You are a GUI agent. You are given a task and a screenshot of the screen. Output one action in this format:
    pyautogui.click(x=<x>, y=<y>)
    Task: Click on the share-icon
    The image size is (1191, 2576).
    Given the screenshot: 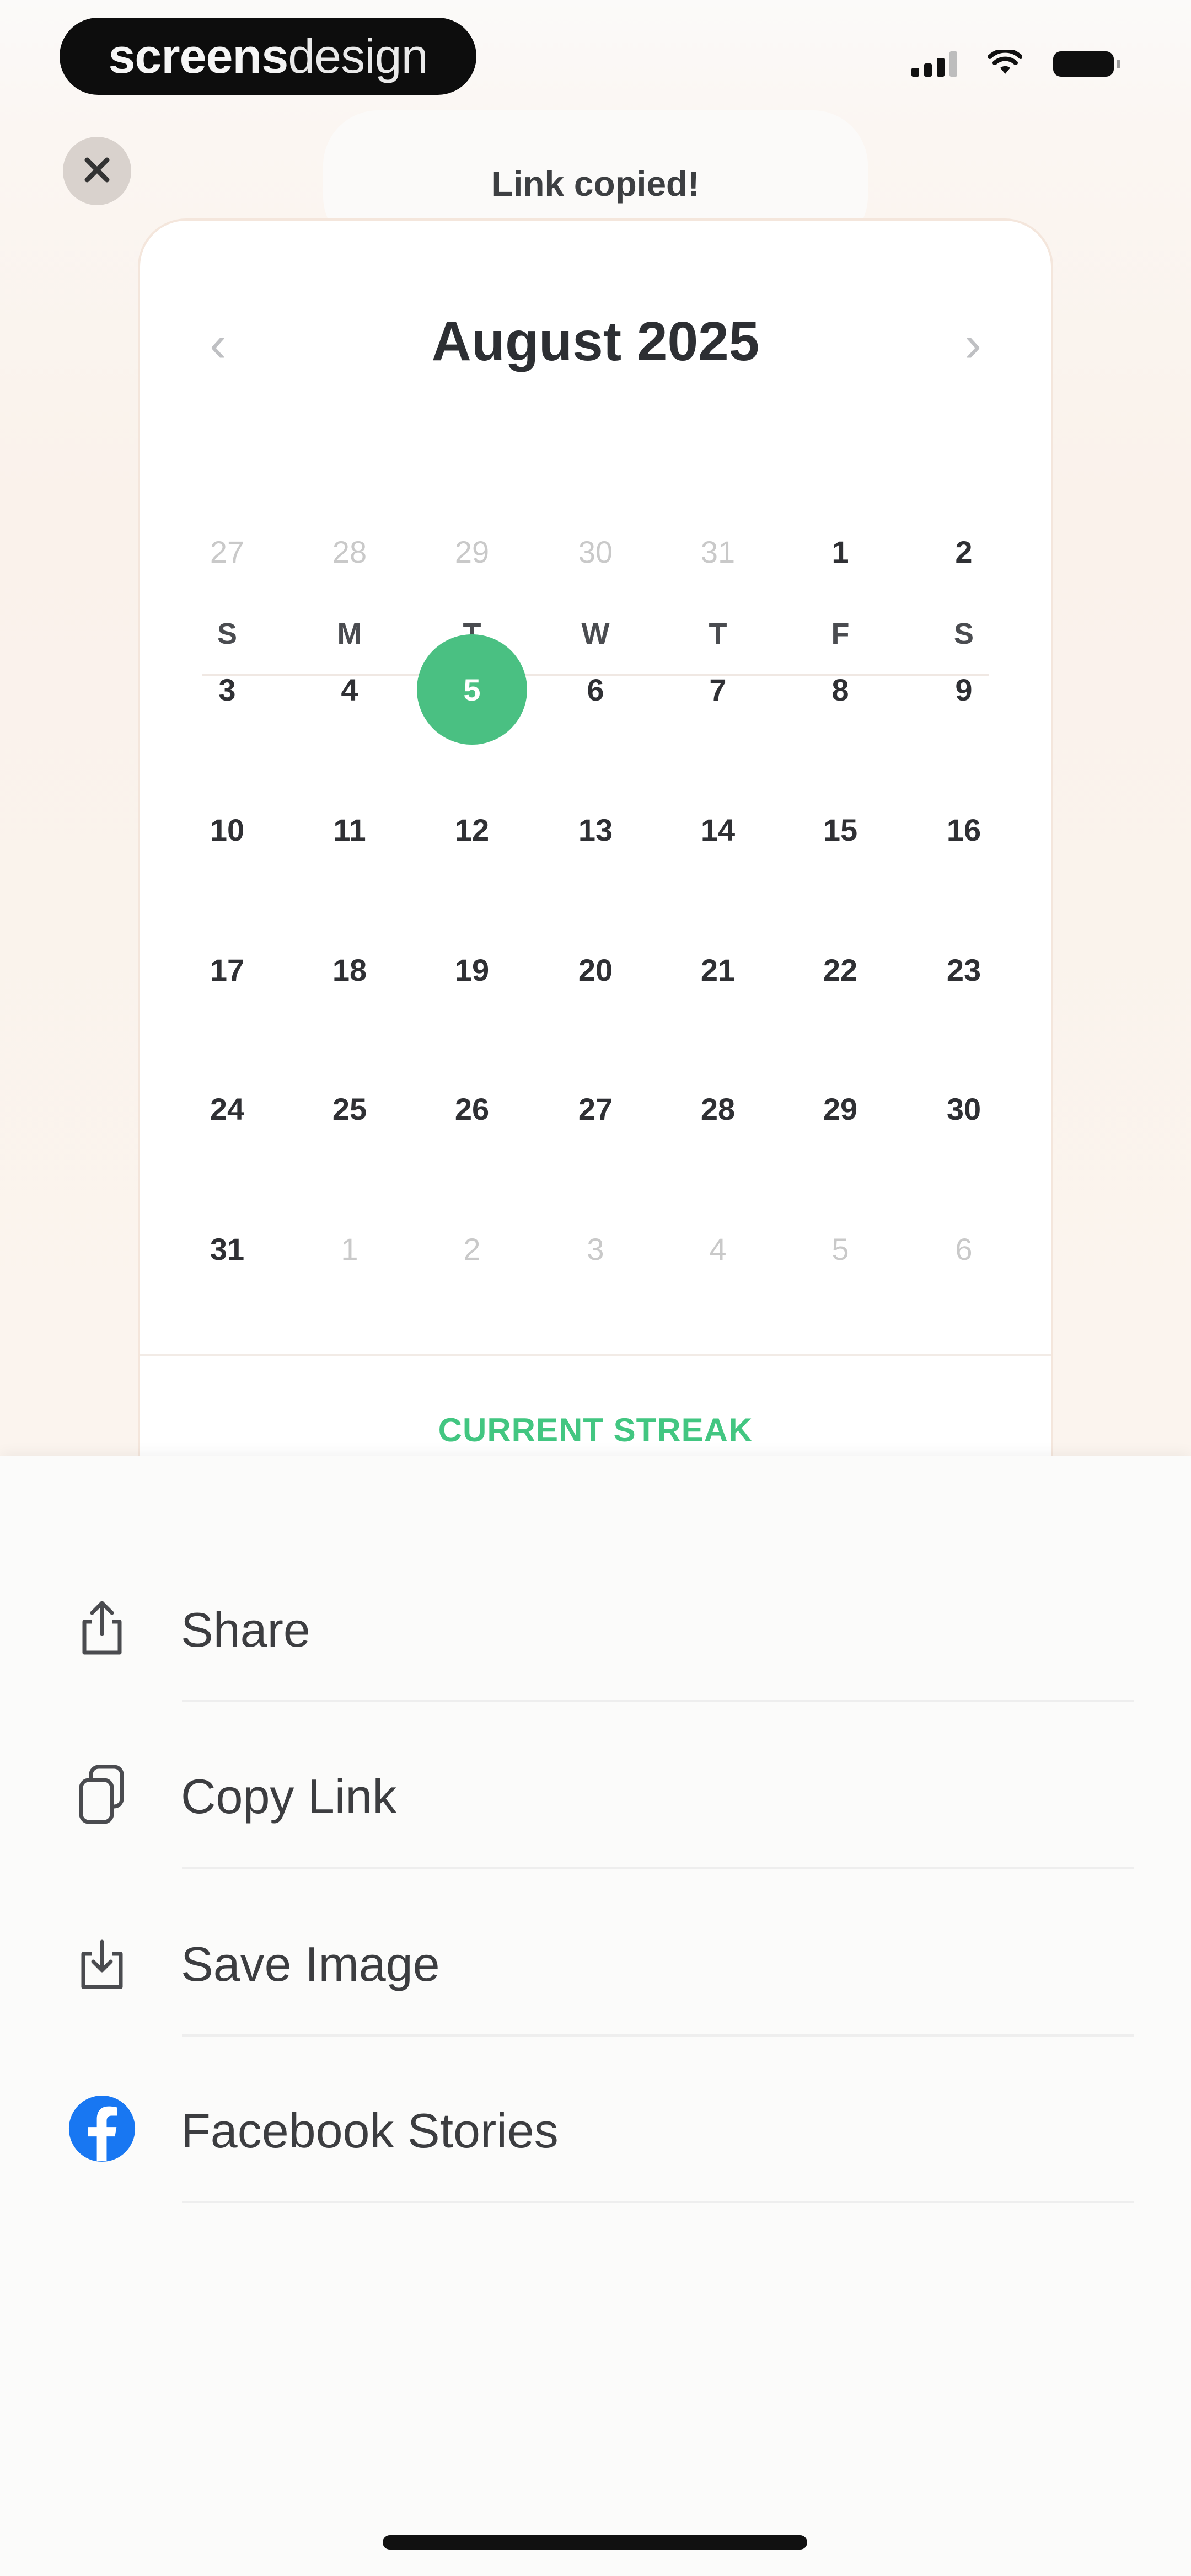 What is the action you would take?
    pyautogui.click(x=102, y=1627)
    